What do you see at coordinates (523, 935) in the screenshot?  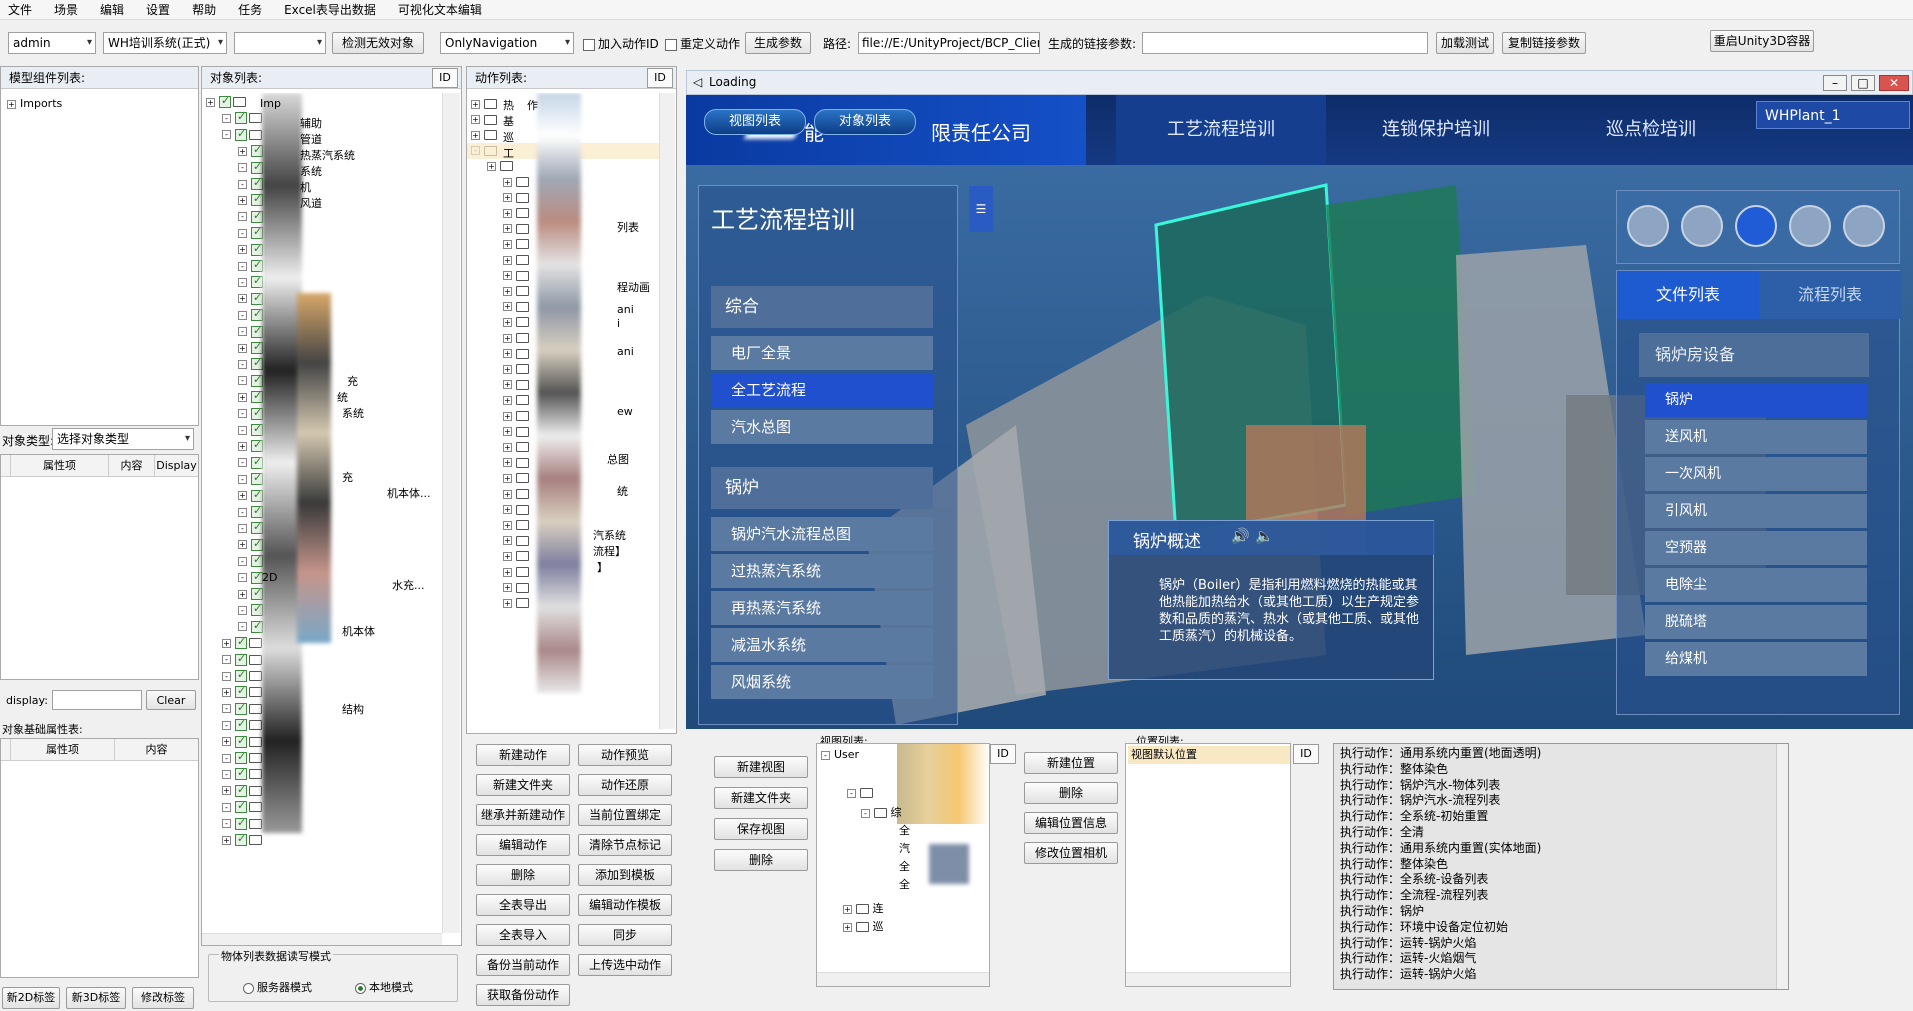 I see `action-button: 全表导入` at bounding box center [523, 935].